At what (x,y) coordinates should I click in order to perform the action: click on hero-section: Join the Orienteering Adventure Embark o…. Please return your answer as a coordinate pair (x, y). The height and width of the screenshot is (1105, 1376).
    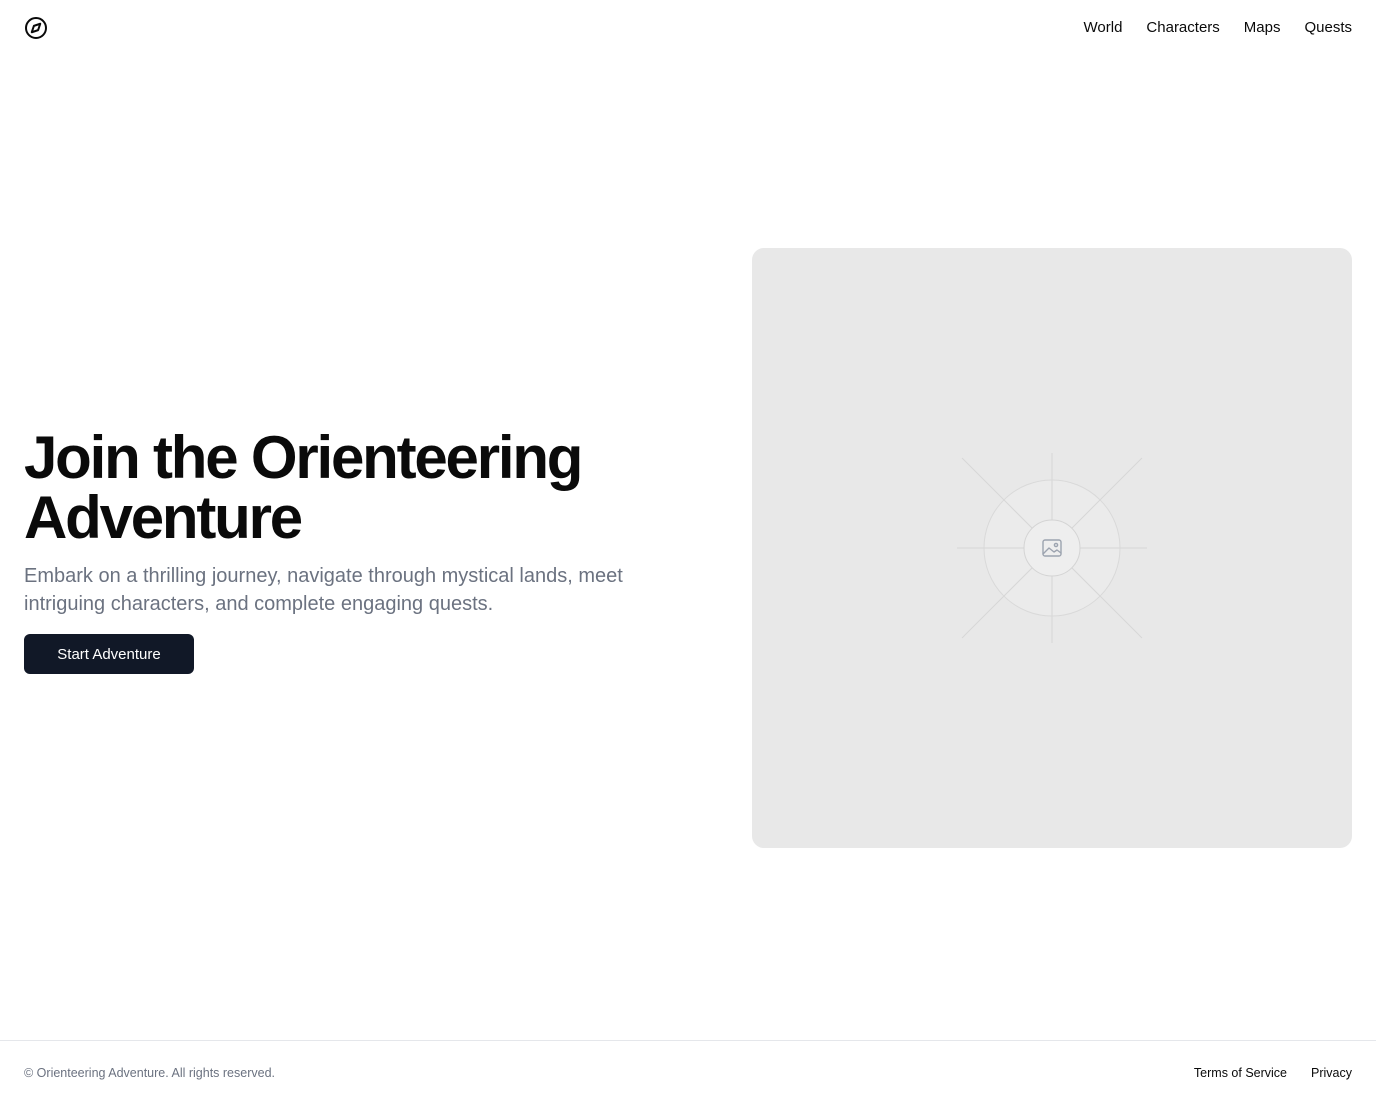
    Looking at the image, I should click on (344, 551).